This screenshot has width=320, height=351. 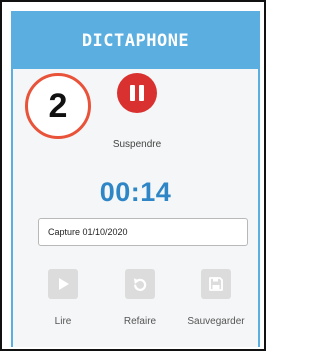 I want to click on step-indicator: 2, so click(x=58, y=106).